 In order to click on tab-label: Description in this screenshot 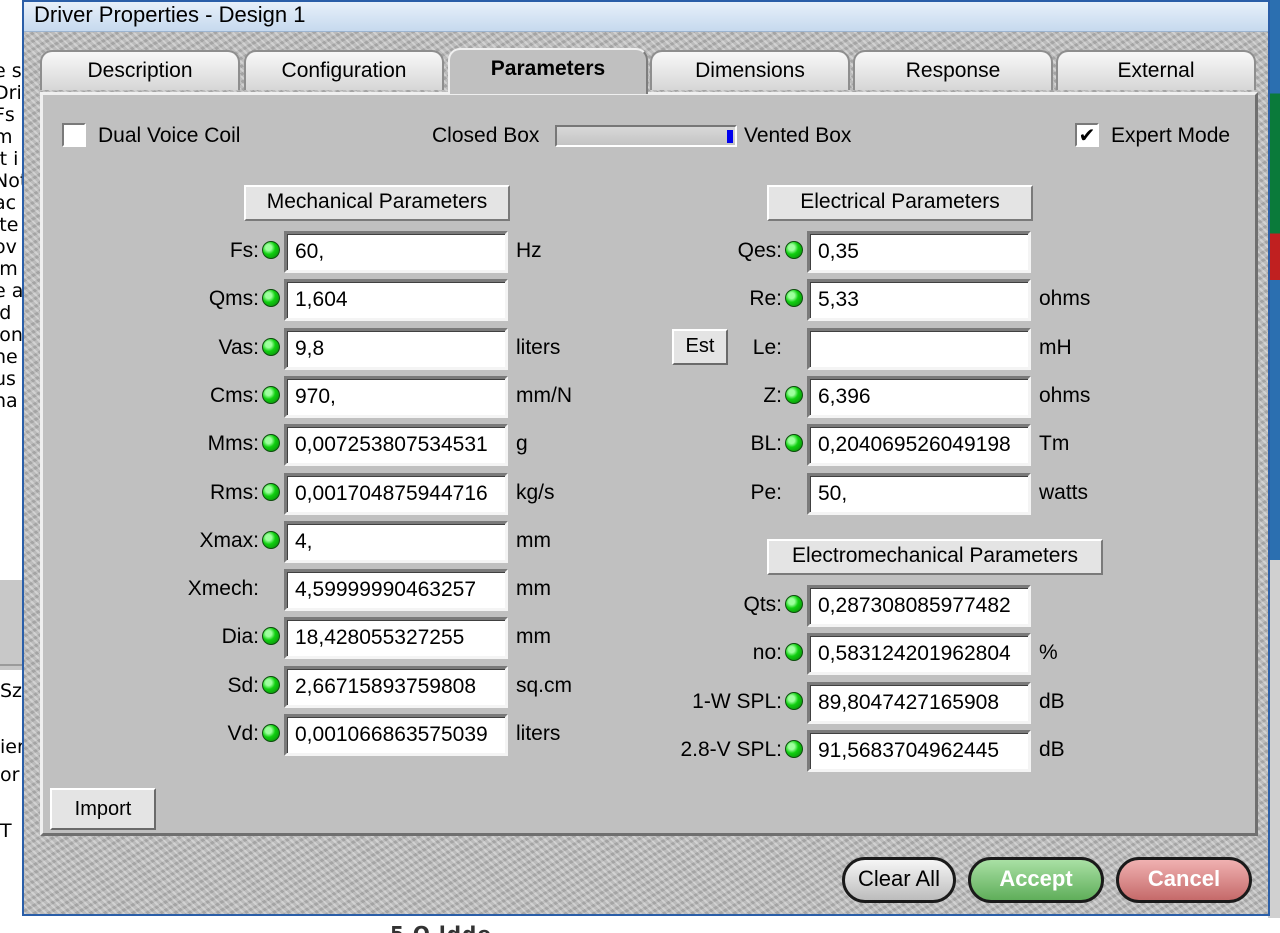, I will do `click(140, 70)`.